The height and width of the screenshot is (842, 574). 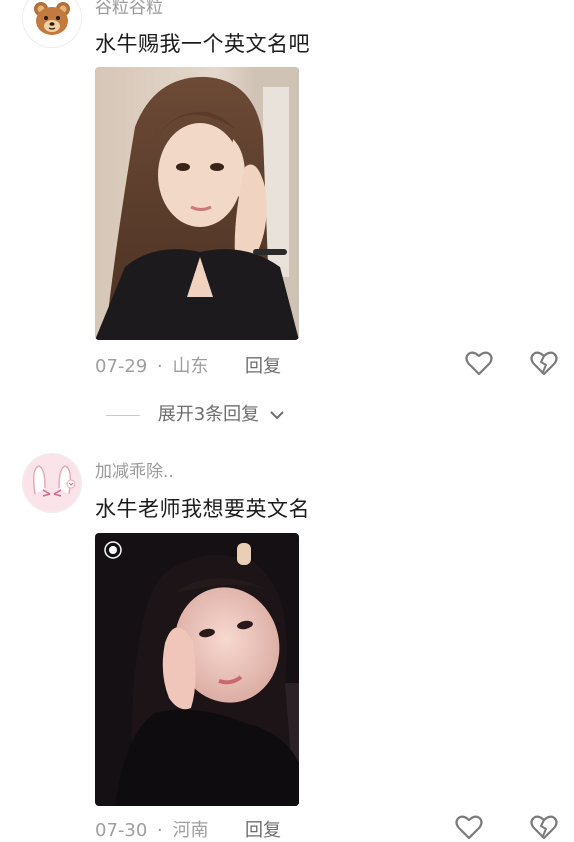 What do you see at coordinates (202, 509) in the screenshot?
I see `comment-text: 水牛老师我想要英文名` at bounding box center [202, 509].